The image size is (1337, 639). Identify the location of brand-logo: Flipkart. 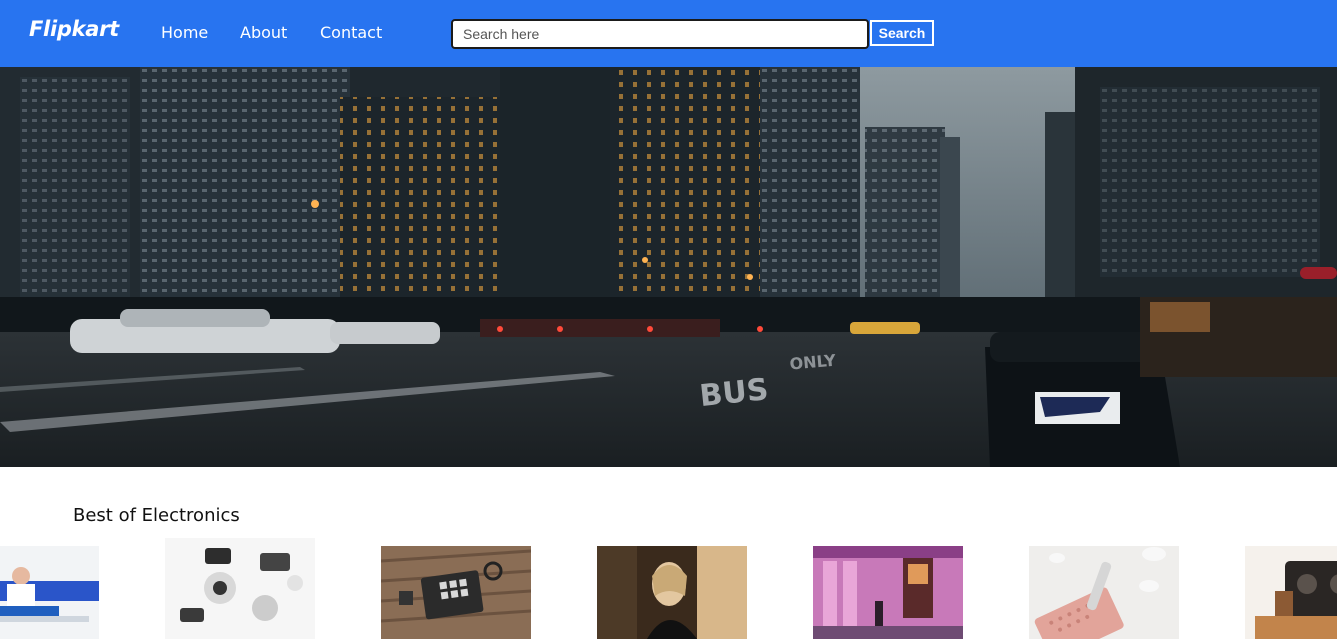
(74, 29).